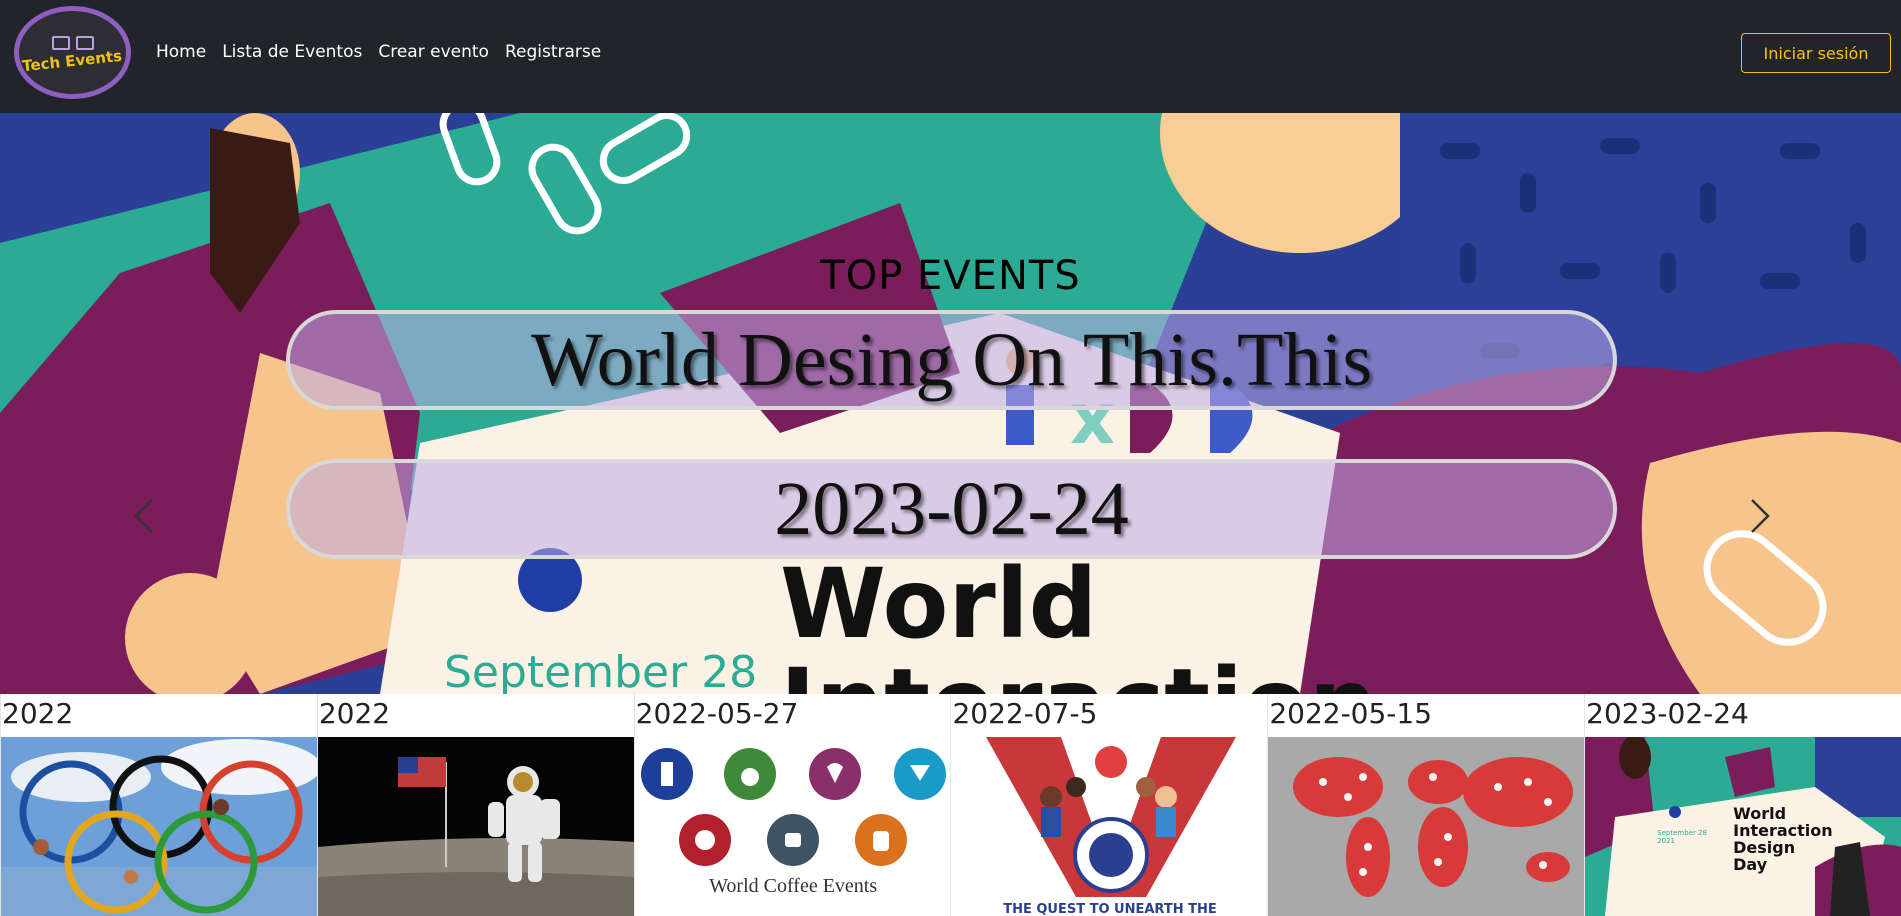 This screenshot has height=916, width=1901. What do you see at coordinates (717, 713) in the screenshot?
I see `event-card-date: 2022-05-27` at bounding box center [717, 713].